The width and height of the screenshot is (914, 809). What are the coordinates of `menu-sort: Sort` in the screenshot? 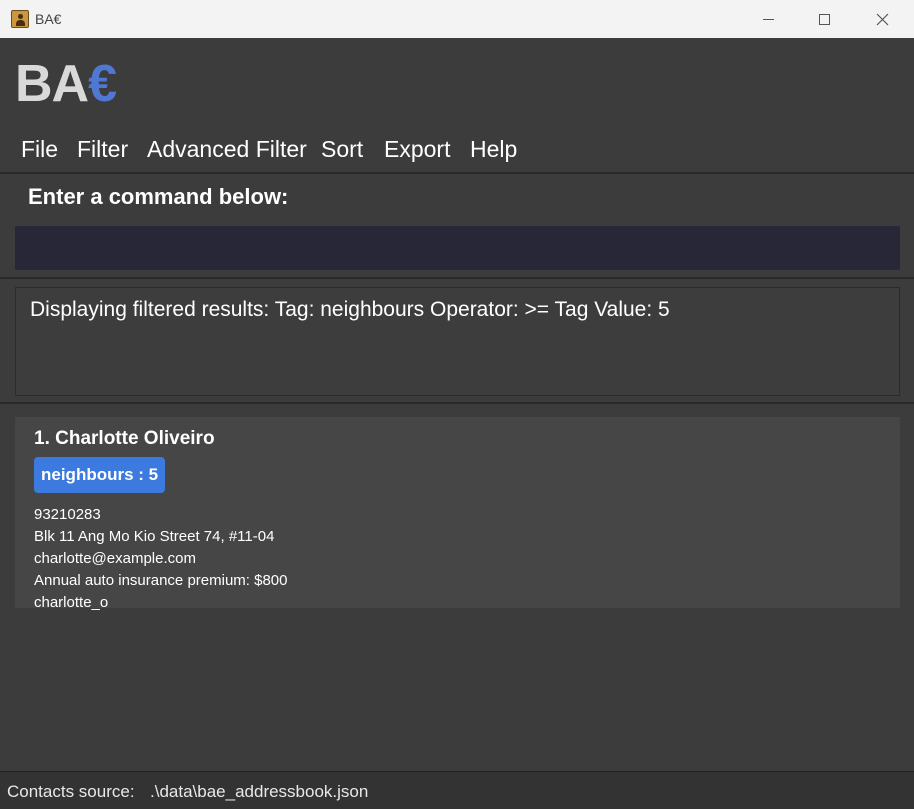 It's located at (342, 149).